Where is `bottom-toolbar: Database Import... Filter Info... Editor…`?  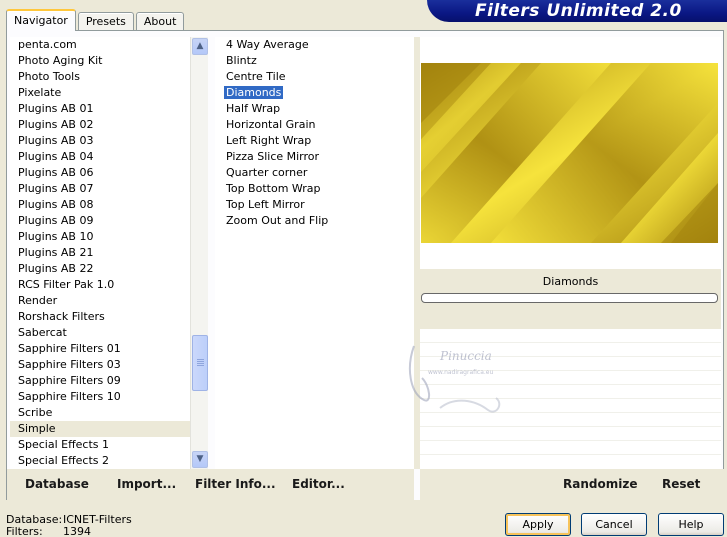
bottom-toolbar: Database Import... Filter Info... Editor… is located at coordinates (365, 484).